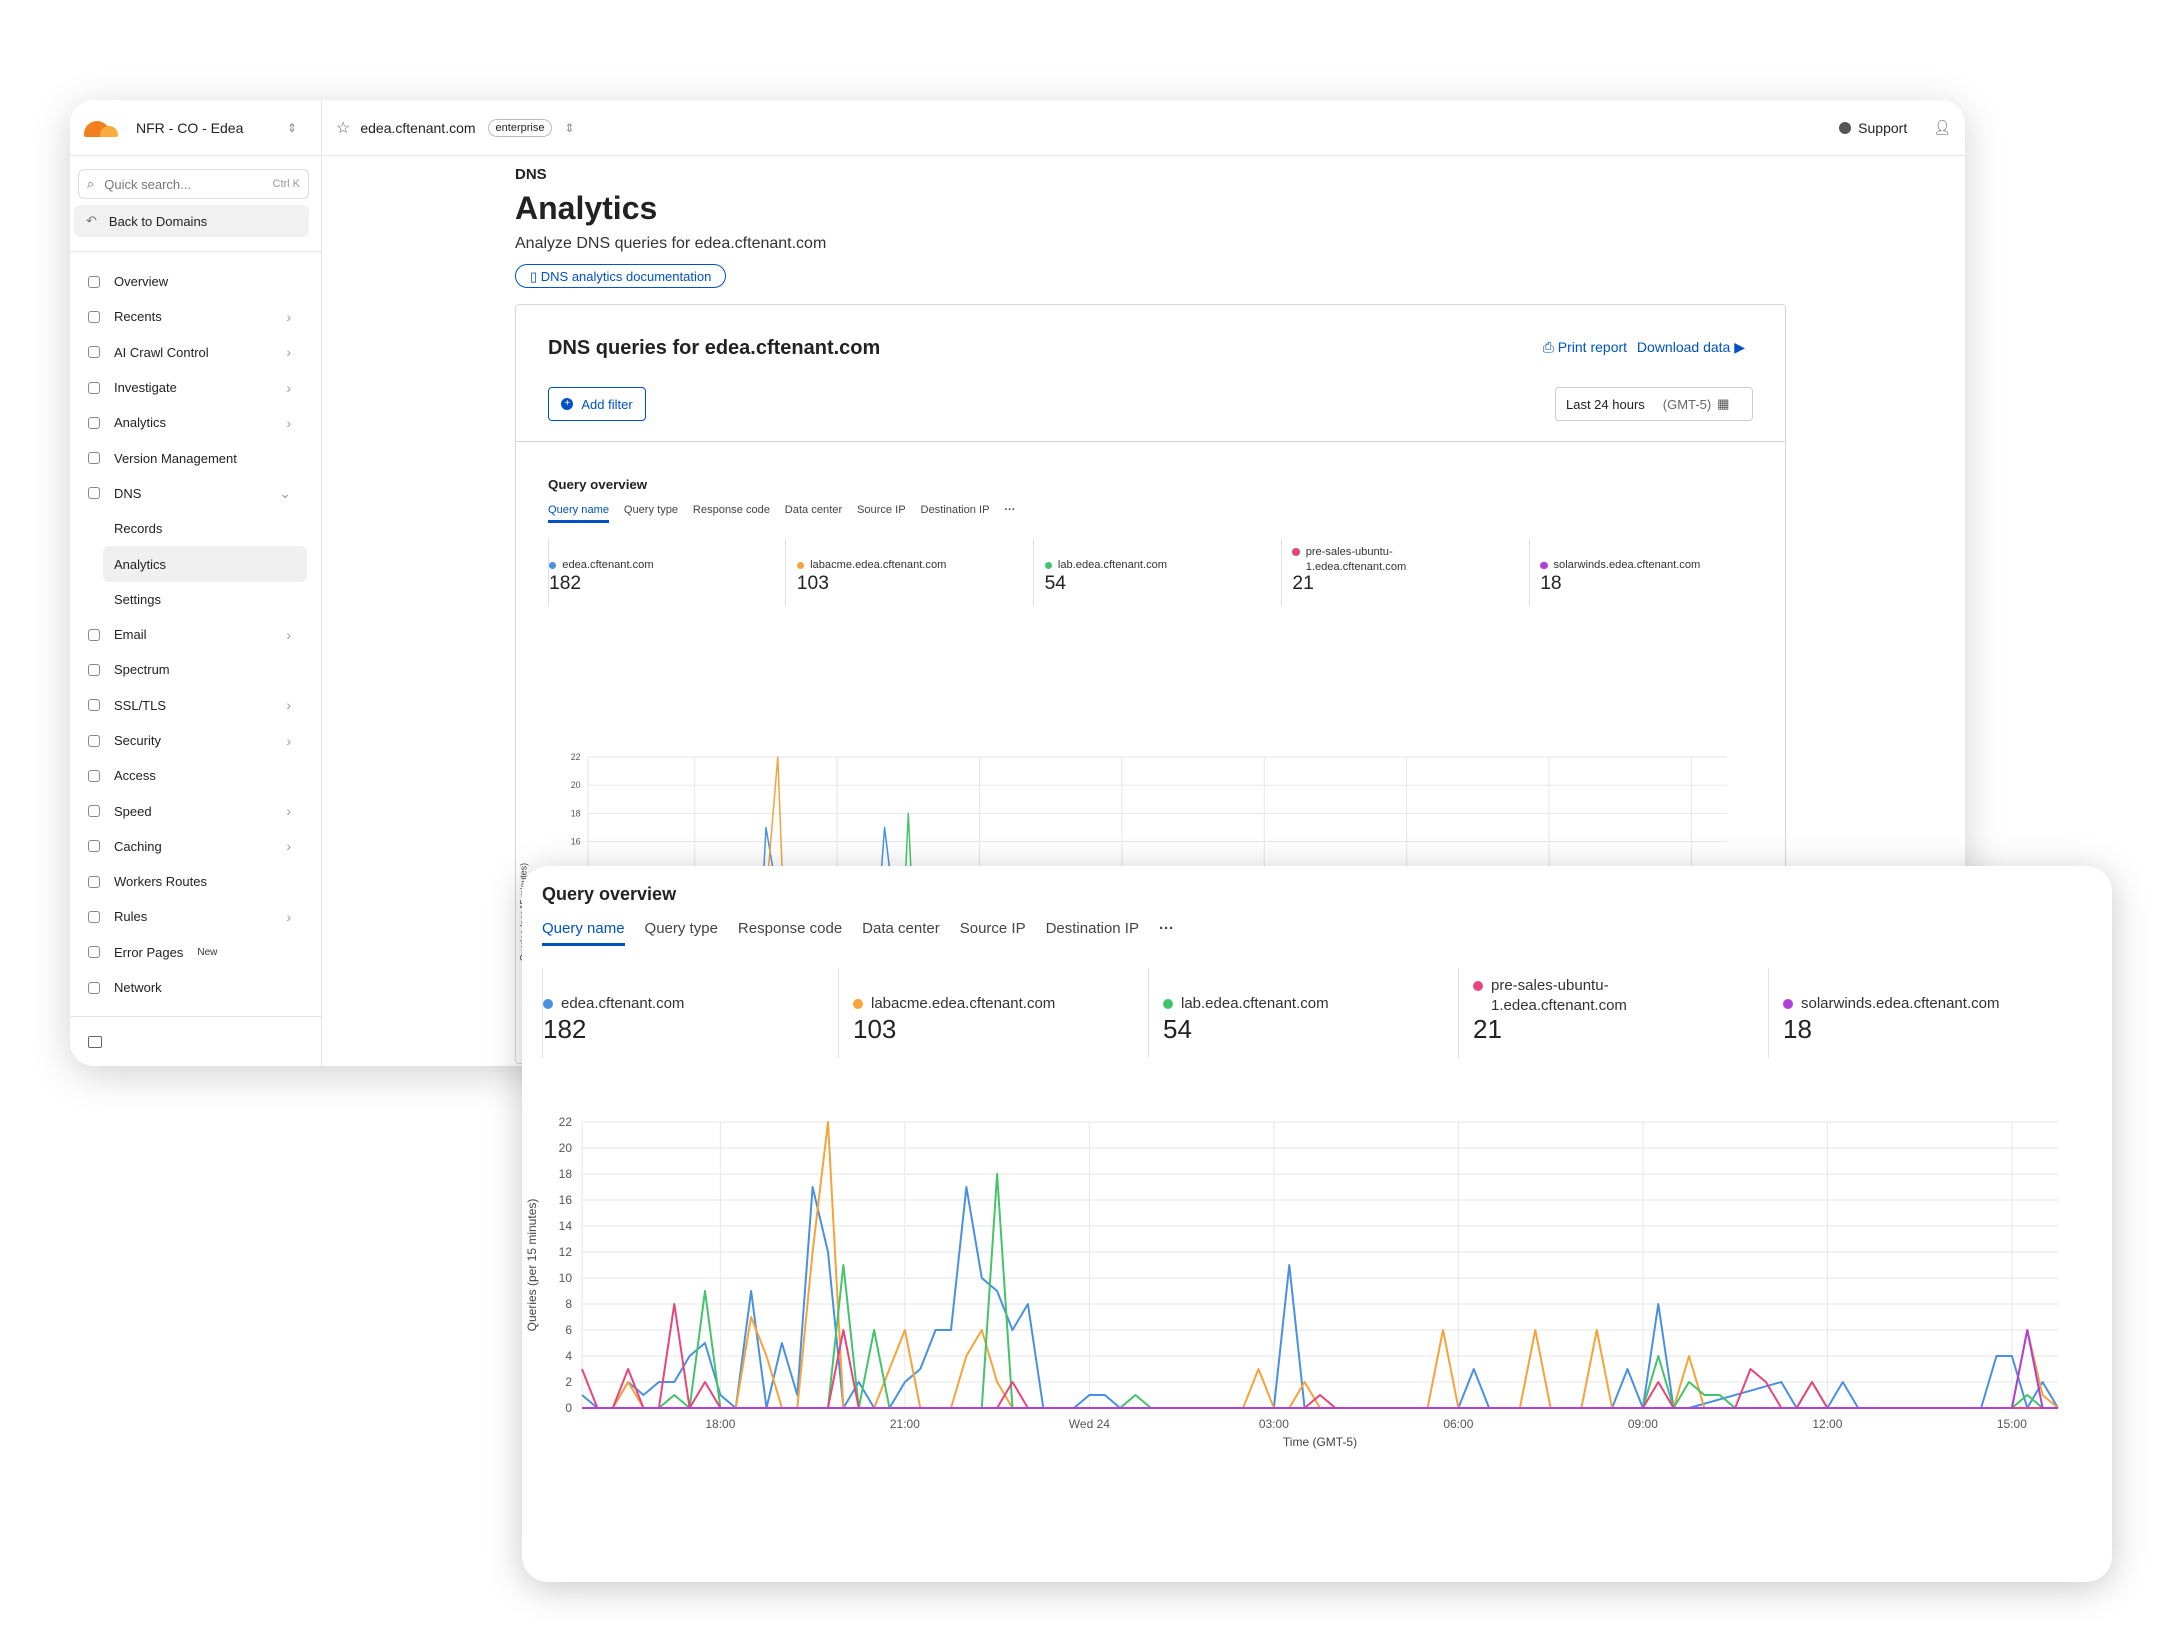 The width and height of the screenshot is (2181, 1634). What do you see at coordinates (135, 776) in the screenshot?
I see `sidebar-item-label: Access` at bounding box center [135, 776].